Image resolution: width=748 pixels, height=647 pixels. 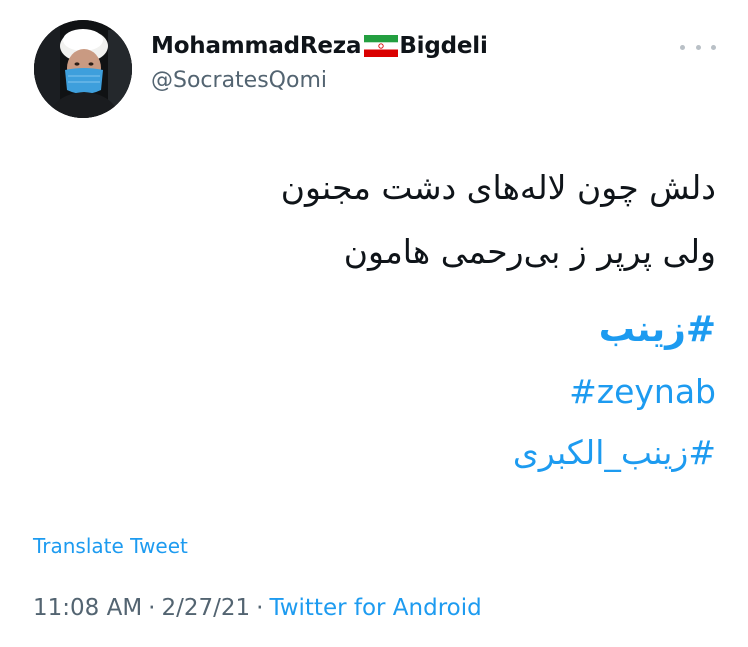 I want to click on avatar, so click(x=83, y=69).